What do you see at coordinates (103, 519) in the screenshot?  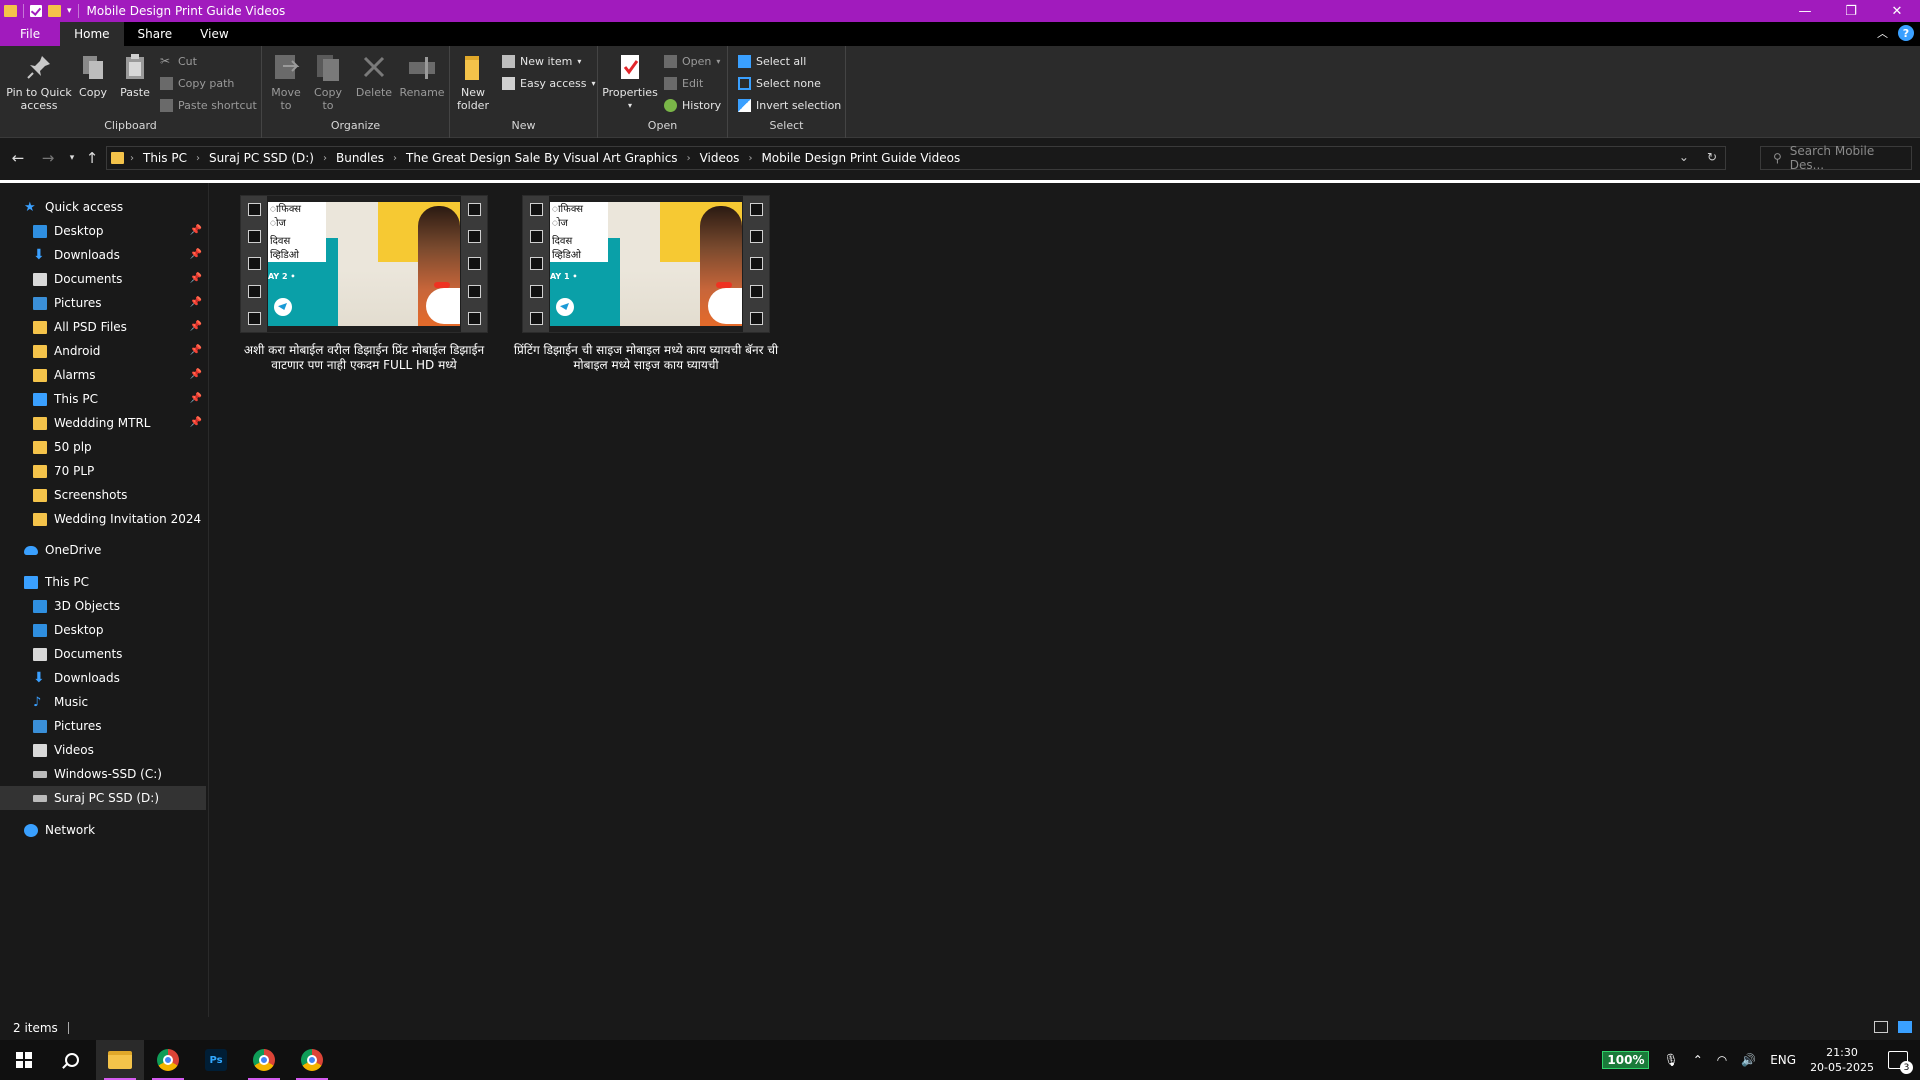 I see `sidebar-item-wedding-invitation: Wedding Invitation 2024 Pack` at bounding box center [103, 519].